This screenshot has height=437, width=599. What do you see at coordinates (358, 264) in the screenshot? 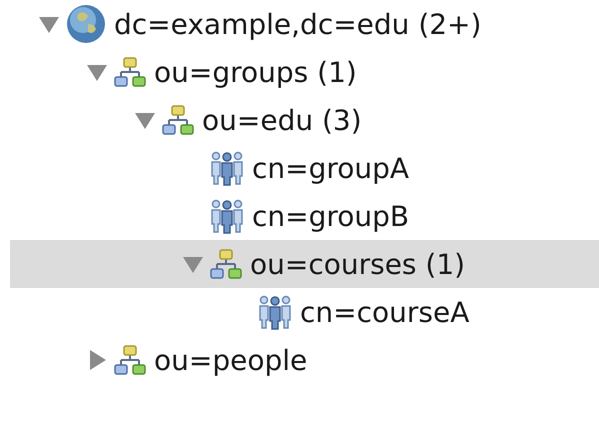
I see `tree-item-label: ou=courses (1)` at bounding box center [358, 264].